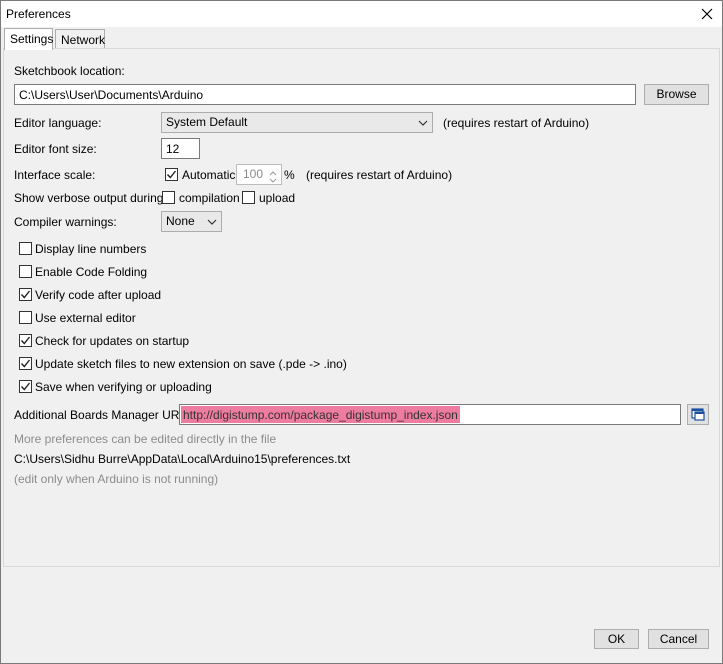 The image size is (723, 664). I want to click on window-list-icon, so click(698, 414).